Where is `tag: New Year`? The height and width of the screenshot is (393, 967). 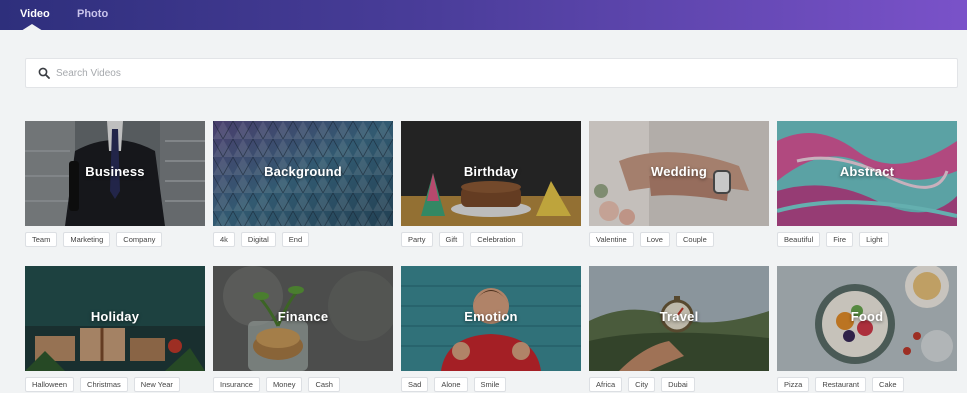
tag: New Year is located at coordinates (156, 384).